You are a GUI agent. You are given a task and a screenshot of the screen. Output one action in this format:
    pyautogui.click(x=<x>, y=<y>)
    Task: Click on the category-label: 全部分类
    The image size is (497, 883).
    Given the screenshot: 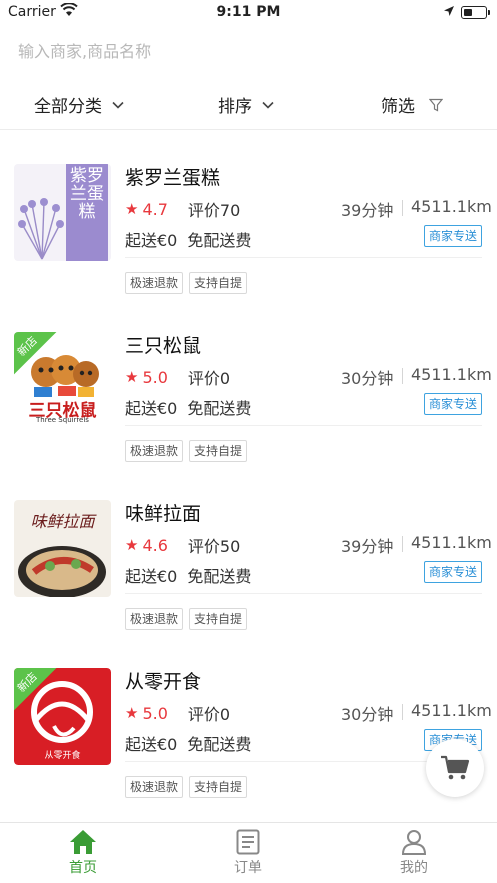 What is the action you would take?
    pyautogui.click(x=68, y=107)
    